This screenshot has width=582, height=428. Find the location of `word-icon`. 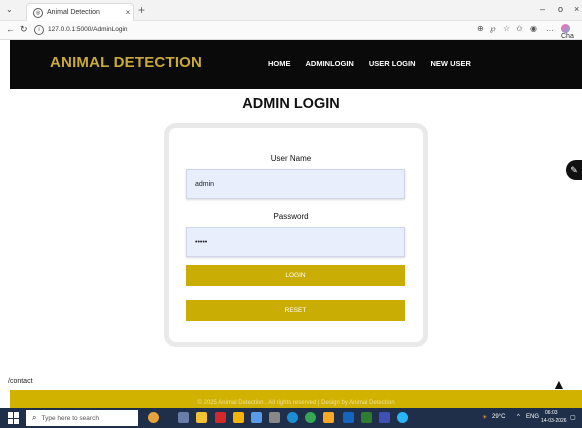

word-icon is located at coordinates (348, 417).